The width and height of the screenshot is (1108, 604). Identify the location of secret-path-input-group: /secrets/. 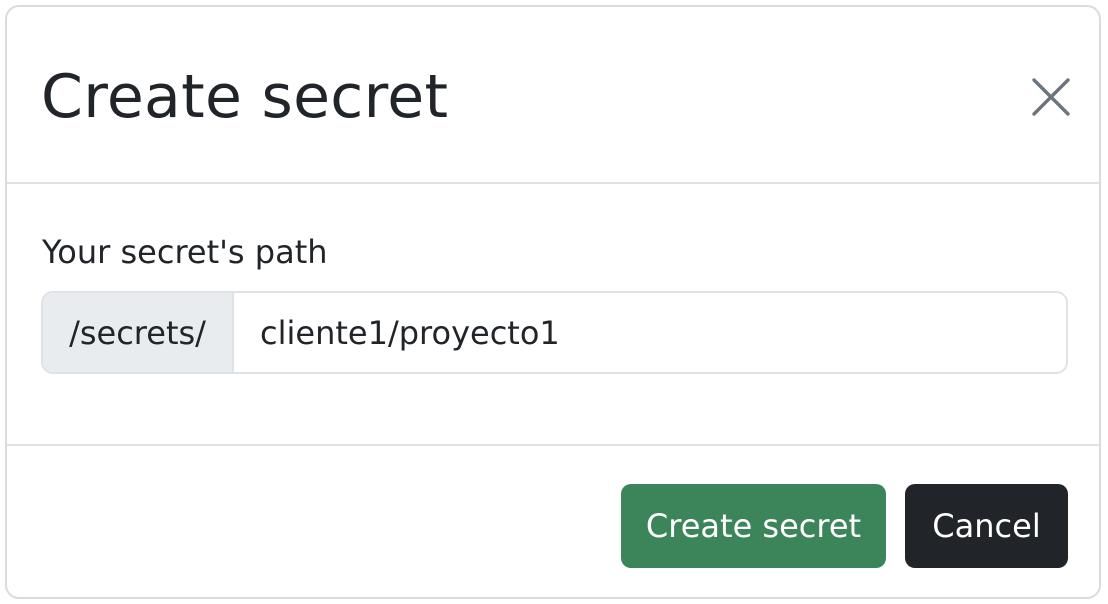
(554, 332).